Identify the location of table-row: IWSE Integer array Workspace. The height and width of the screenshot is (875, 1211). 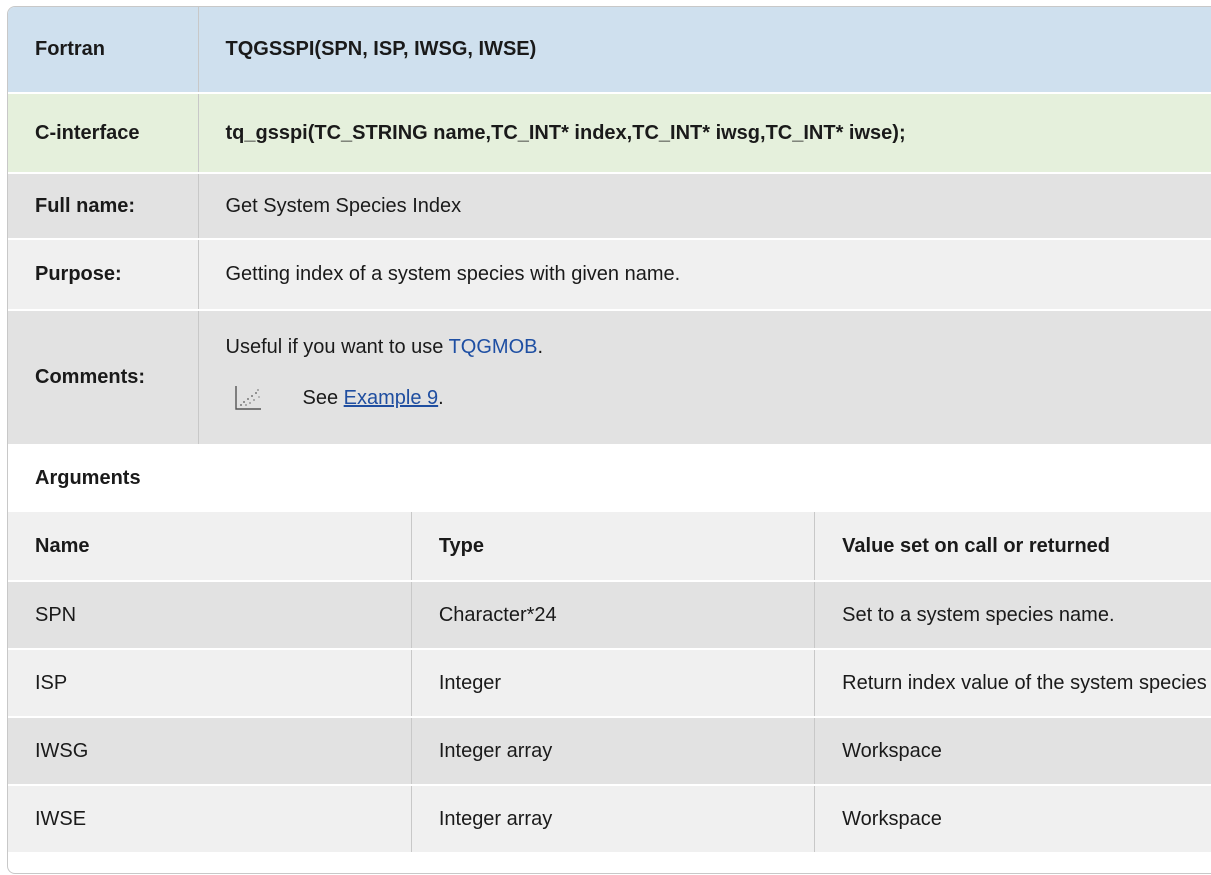
(609, 819).